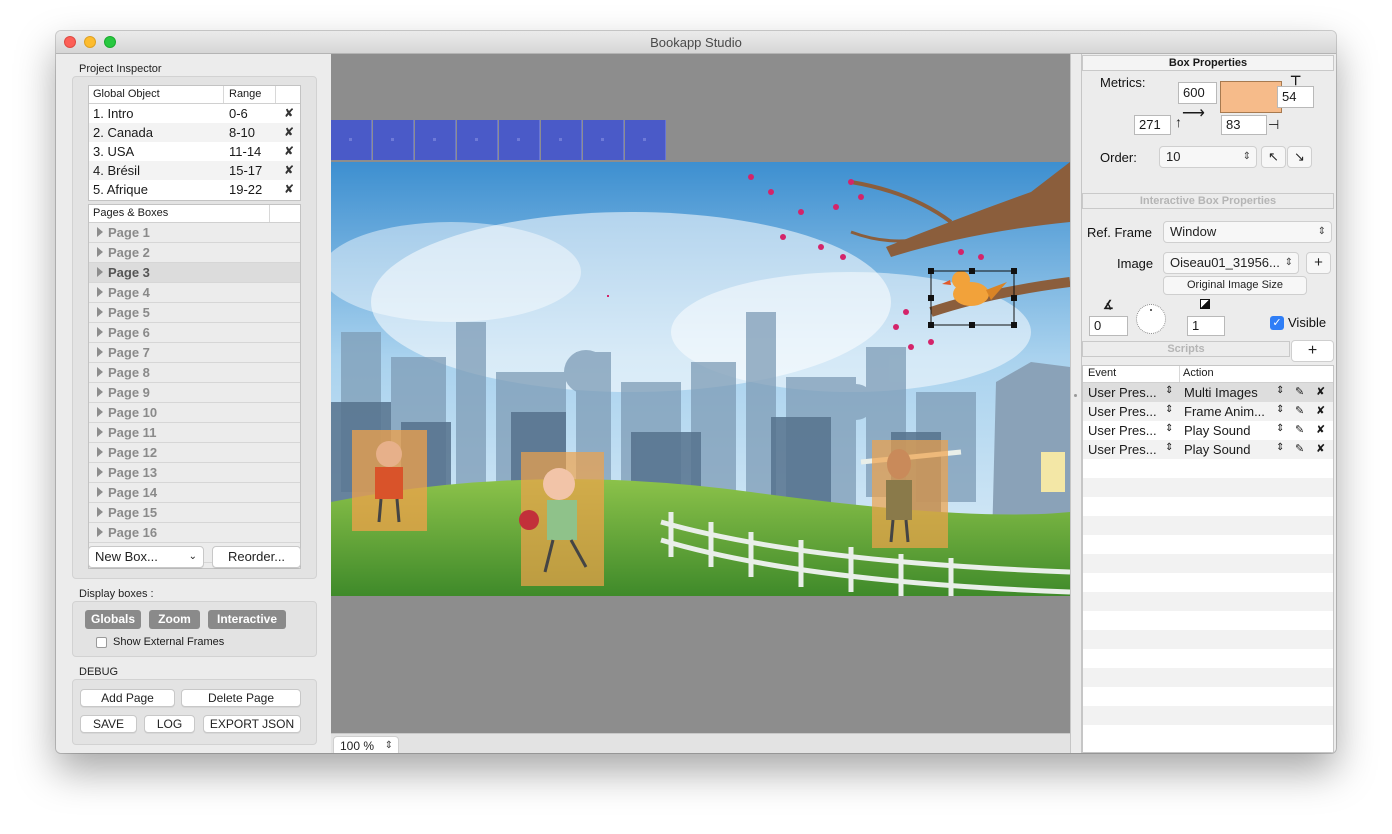 Image resolution: width=1392 pixels, height=834 pixels. Describe the element at coordinates (1244, 125) in the screenshot. I see `width-field: 83` at that location.